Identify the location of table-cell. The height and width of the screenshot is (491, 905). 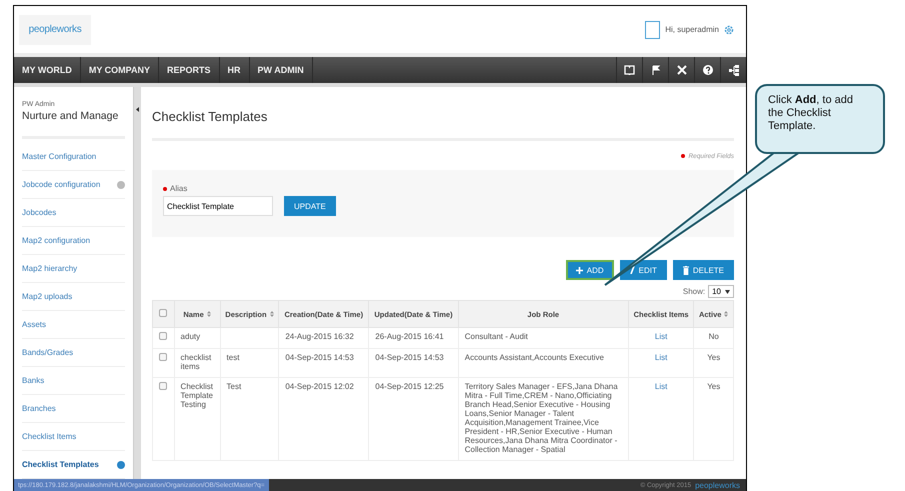
(249, 338).